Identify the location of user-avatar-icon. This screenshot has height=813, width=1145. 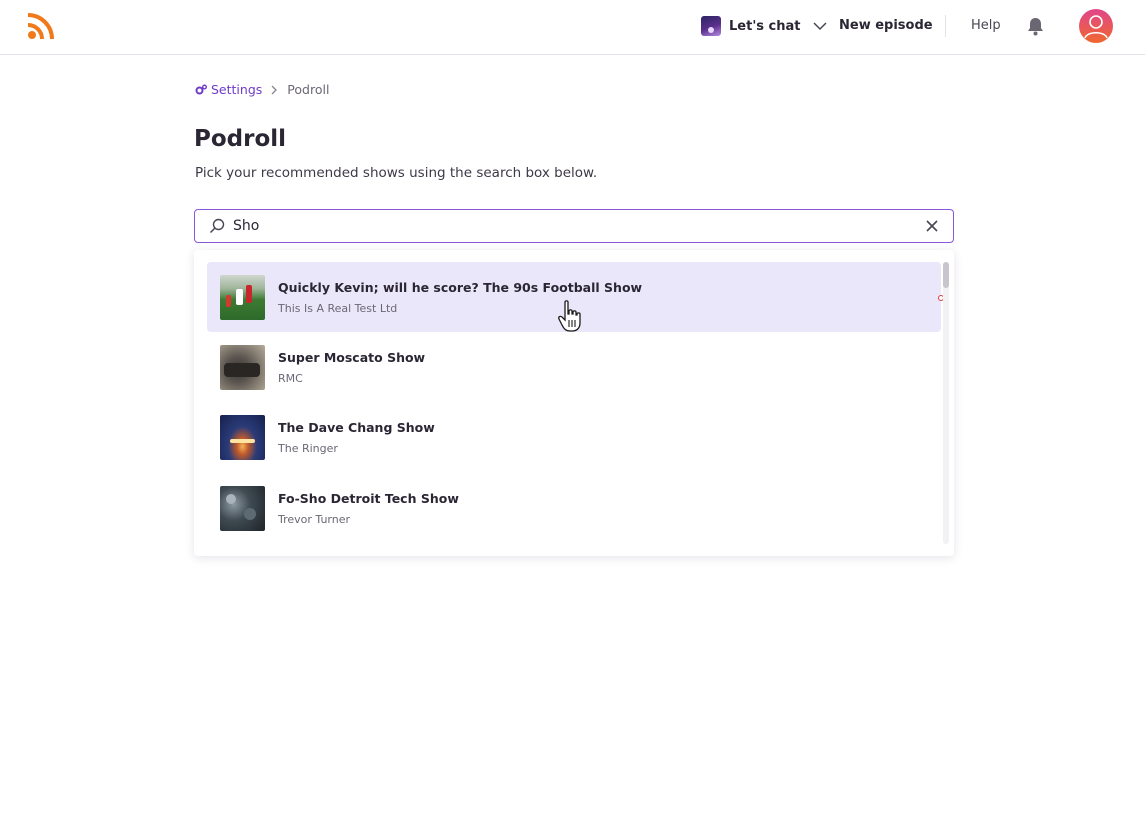
(1096, 27).